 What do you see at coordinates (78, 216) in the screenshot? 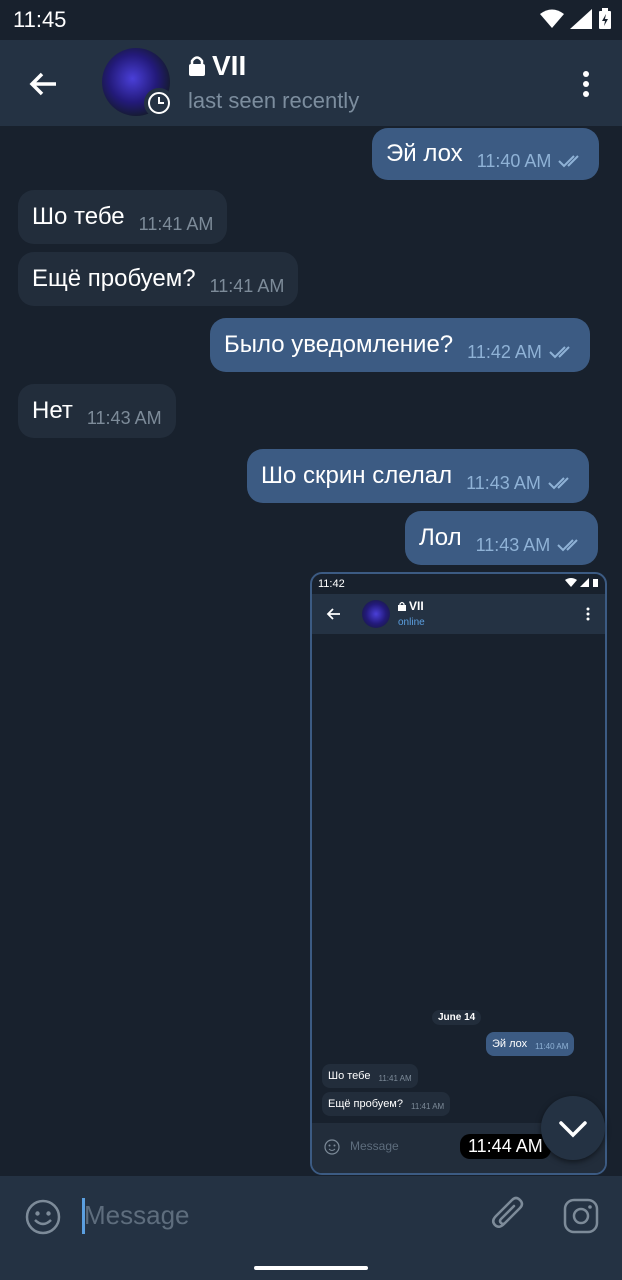
I see `message-text: Шо тебе` at bounding box center [78, 216].